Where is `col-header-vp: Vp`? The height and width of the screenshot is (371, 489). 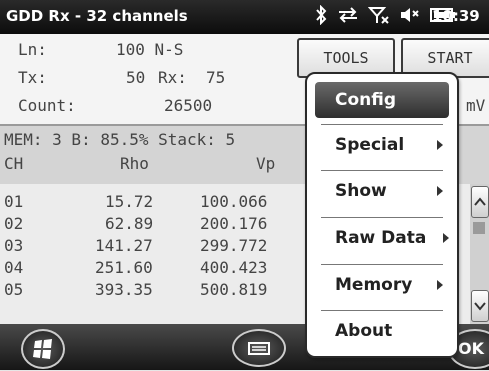 col-header-vp: Vp is located at coordinates (266, 163).